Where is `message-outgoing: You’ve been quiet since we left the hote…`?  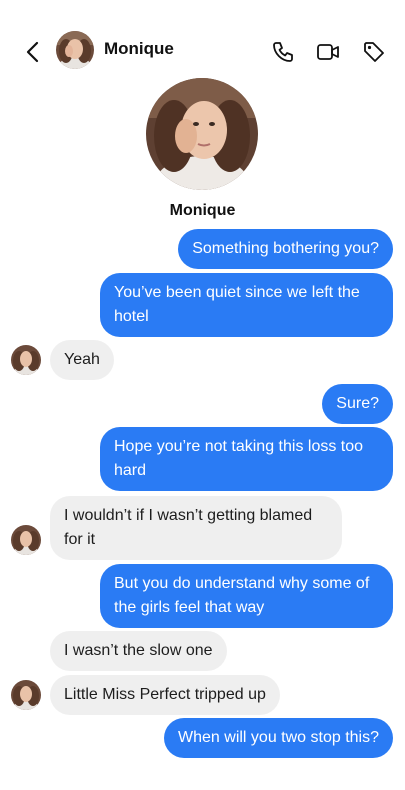 message-outgoing: You’ve been quiet since we left the hote… is located at coordinates (246, 305).